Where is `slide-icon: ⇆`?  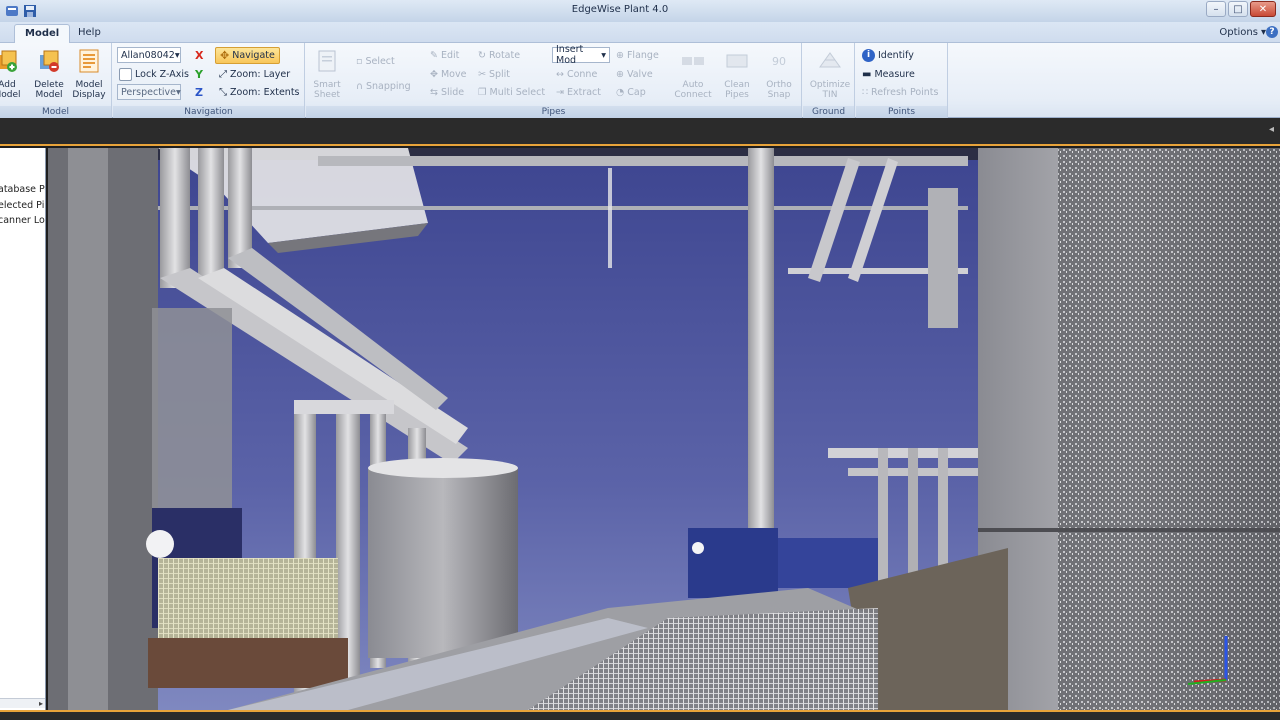
slide-icon: ⇆ is located at coordinates (434, 92).